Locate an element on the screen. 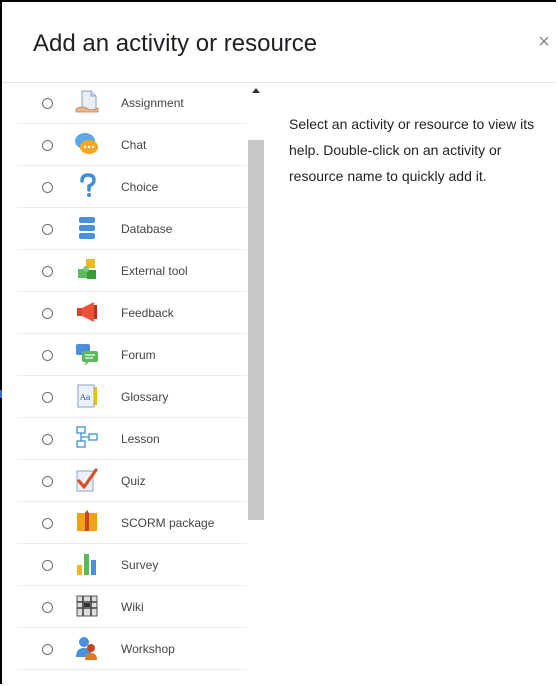 This screenshot has height=686, width=558. workshop-icon is located at coordinates (87, 648).